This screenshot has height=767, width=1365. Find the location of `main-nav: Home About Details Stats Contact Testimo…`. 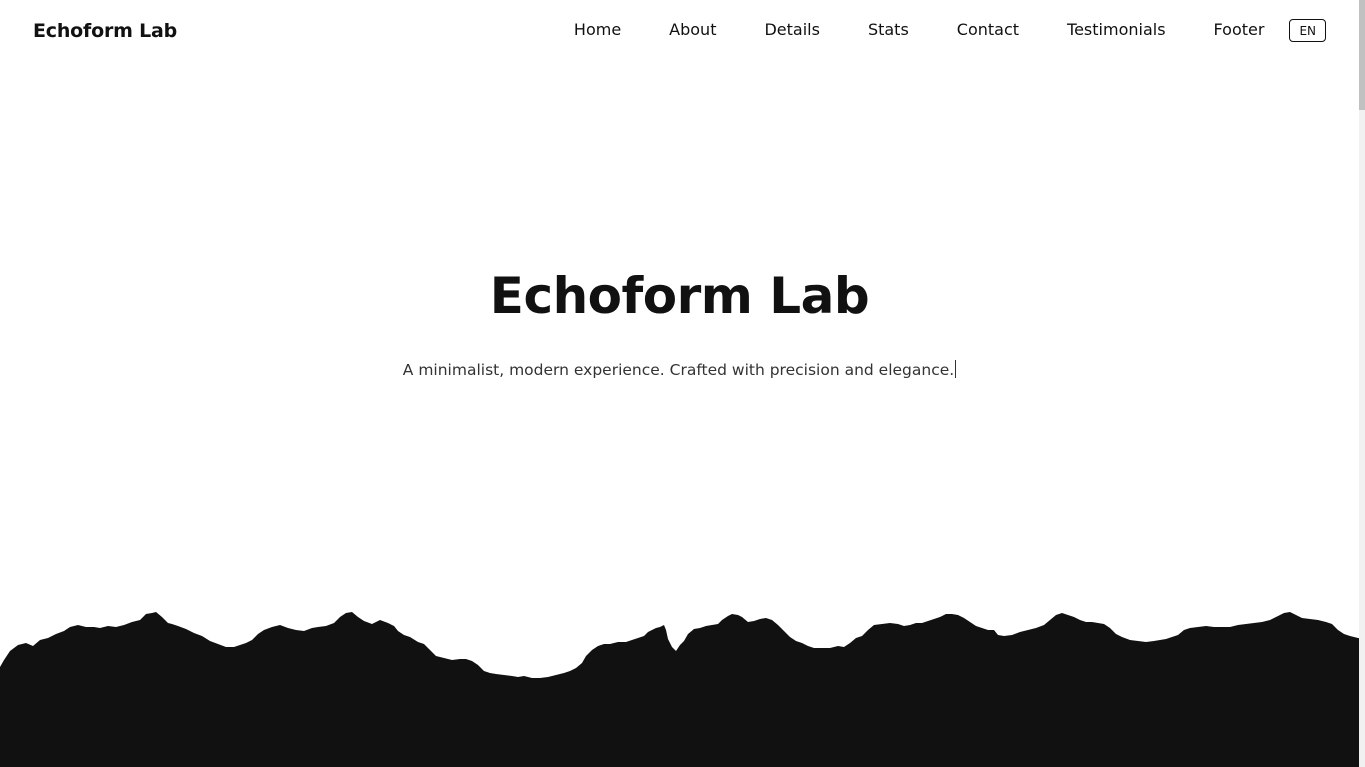

main-nav: Home About Details Stats Contact Testimo… is located at coordinates (926, 30).